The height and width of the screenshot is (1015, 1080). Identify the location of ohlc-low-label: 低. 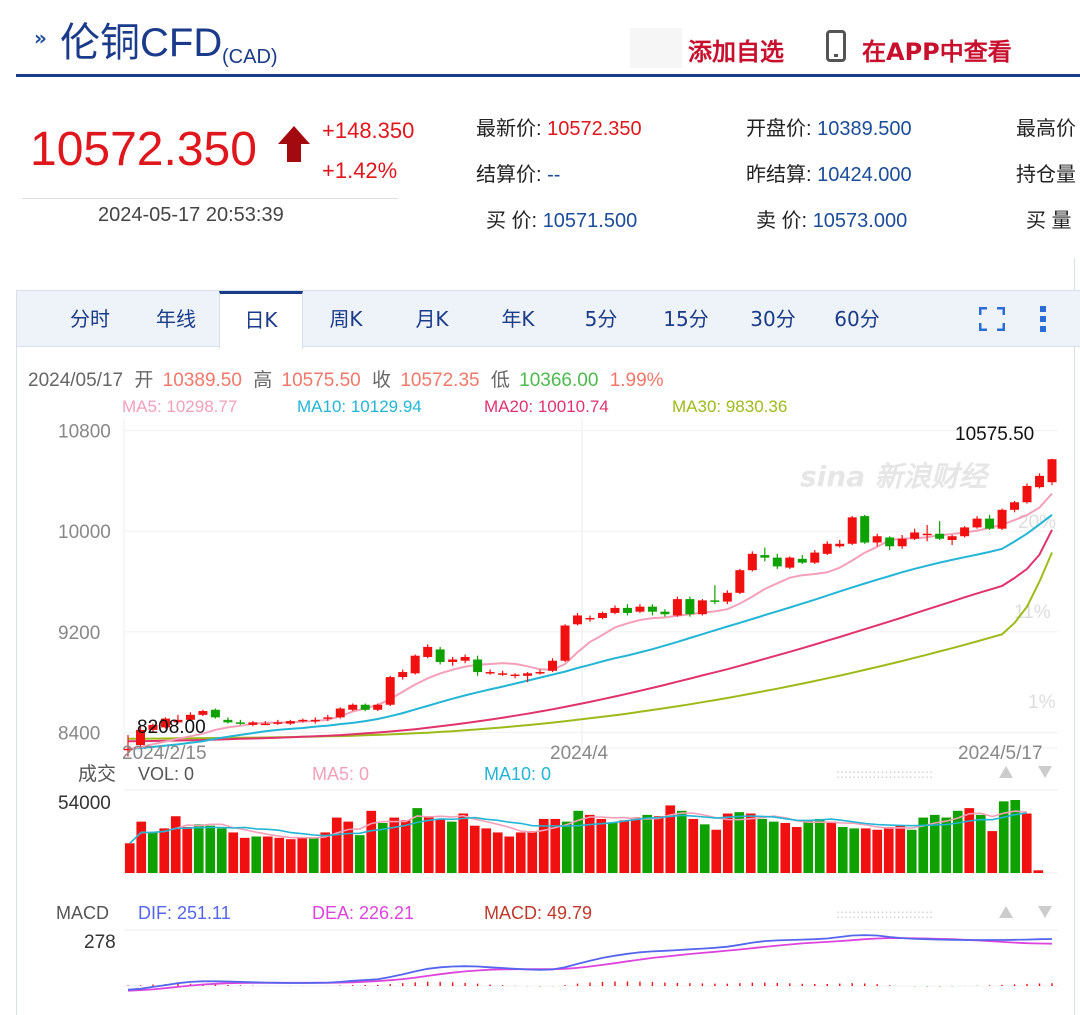
(500, 380).